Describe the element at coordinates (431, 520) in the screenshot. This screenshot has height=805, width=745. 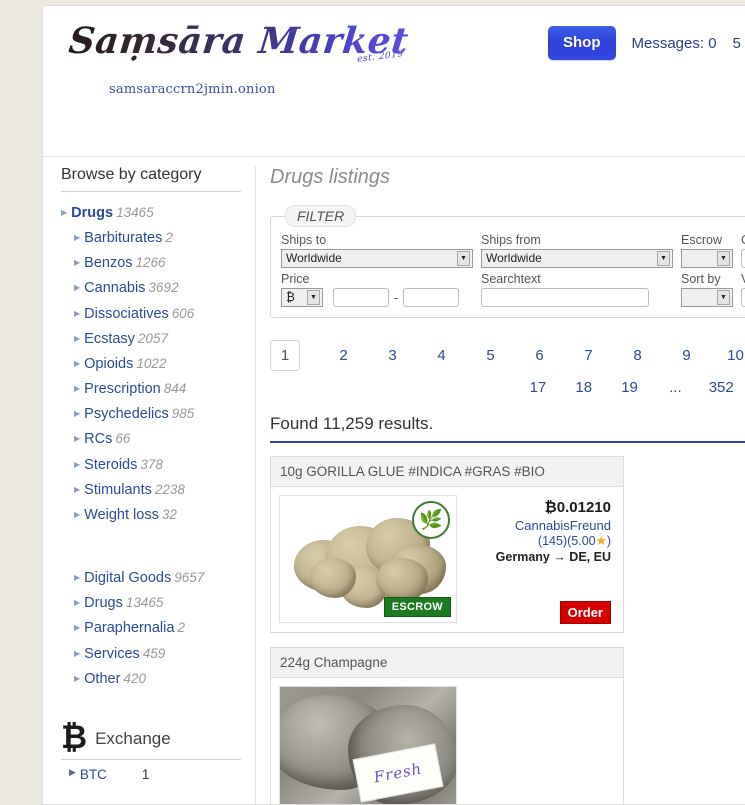
I see `organic-leaf-stamp: 🌿` at that location.